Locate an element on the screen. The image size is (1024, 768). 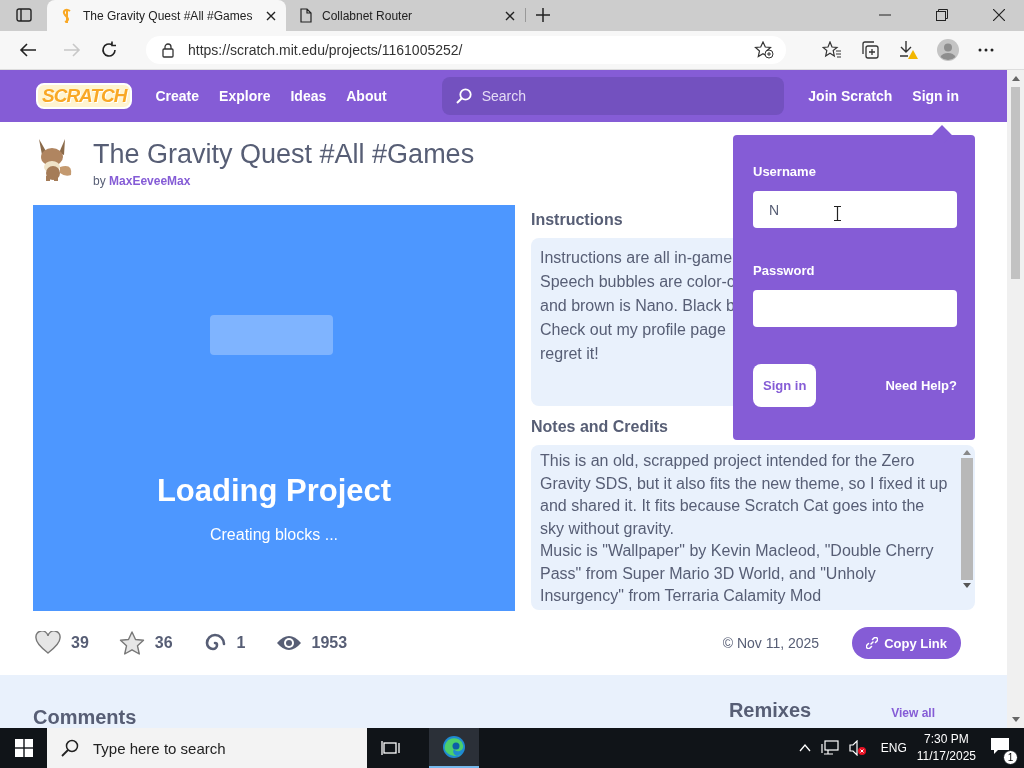
sign-in-button: Sign in is located at coordinates (785, 385).